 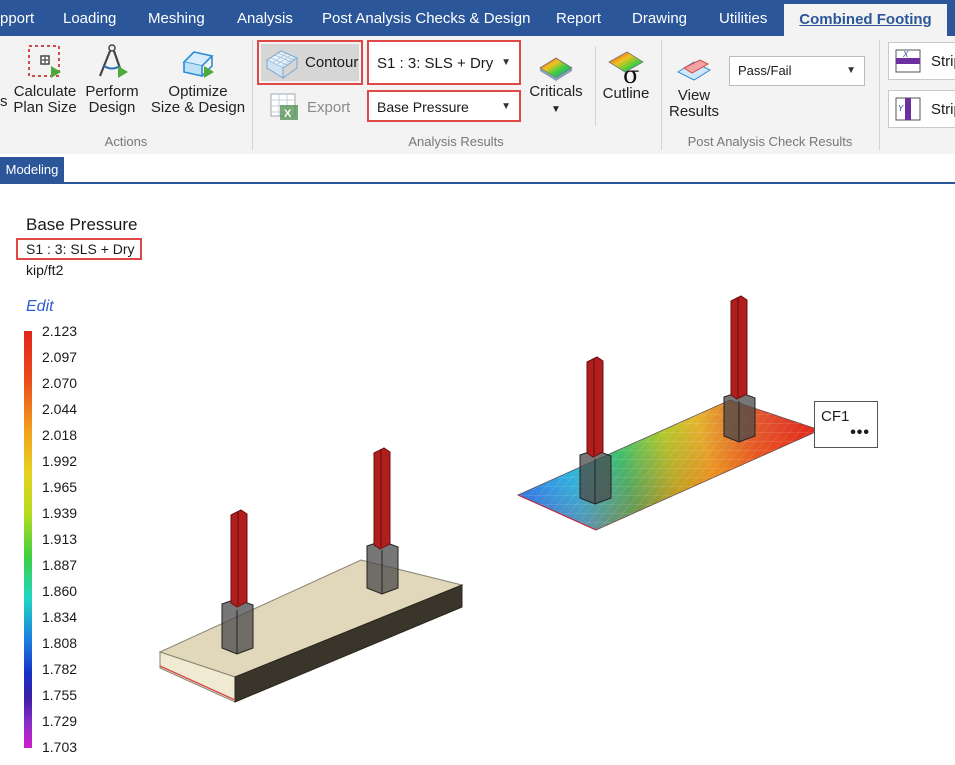 I want to click on strip-y-label: Strip, so click(x=943, y=109).